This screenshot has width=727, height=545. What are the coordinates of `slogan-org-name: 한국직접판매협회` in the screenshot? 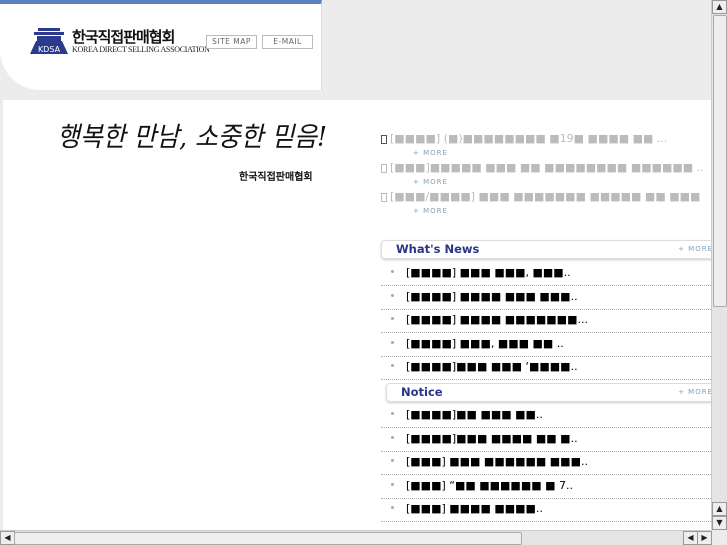 It's located at (276, 176).